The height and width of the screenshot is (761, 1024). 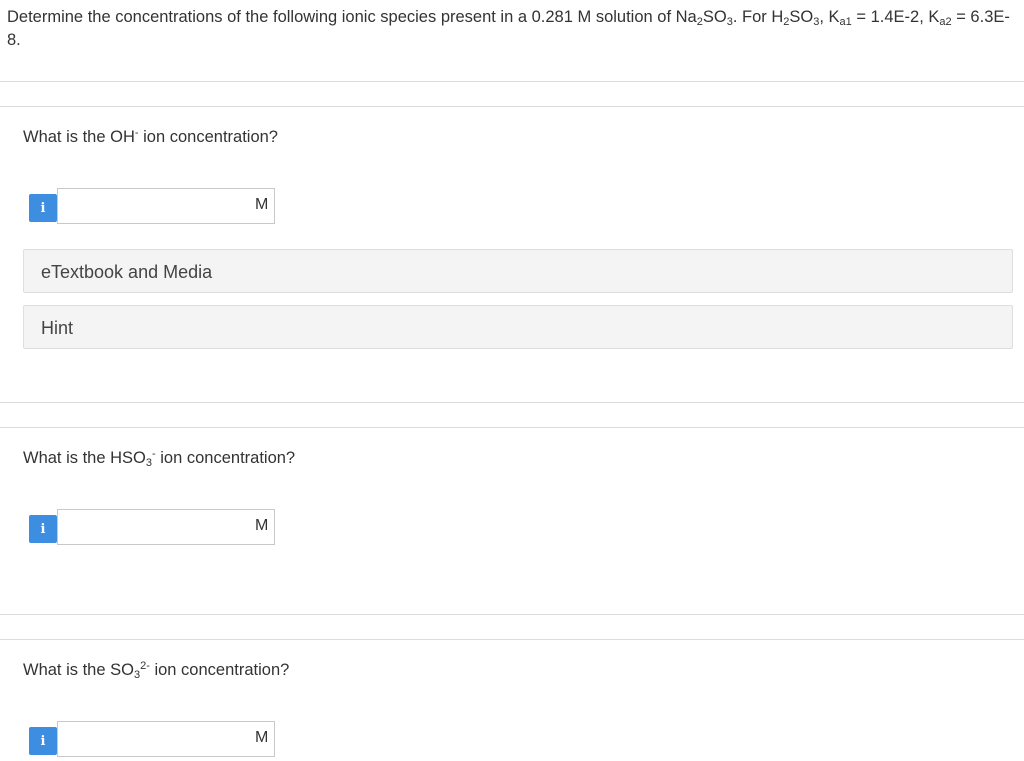 I want to click on etextbook-media-label: eTextbook and Media, so click(x=127, y=272).